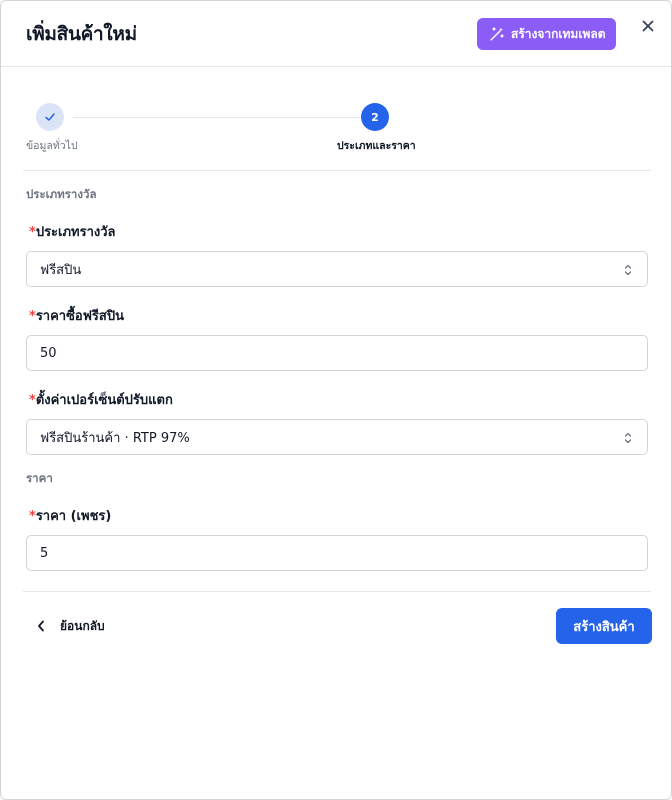  Describe the element at coordinates (218, 117) in the screenshot. I see `stepper-connector` at that location.